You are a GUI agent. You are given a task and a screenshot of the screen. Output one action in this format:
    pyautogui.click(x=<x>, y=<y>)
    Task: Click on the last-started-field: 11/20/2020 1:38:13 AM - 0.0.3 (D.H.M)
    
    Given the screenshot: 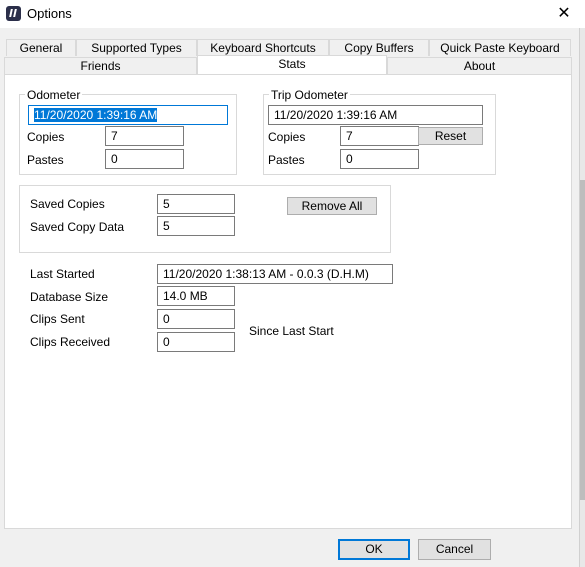 What is the action you would take?
    pyautogui.click(x=275, y=274)
    